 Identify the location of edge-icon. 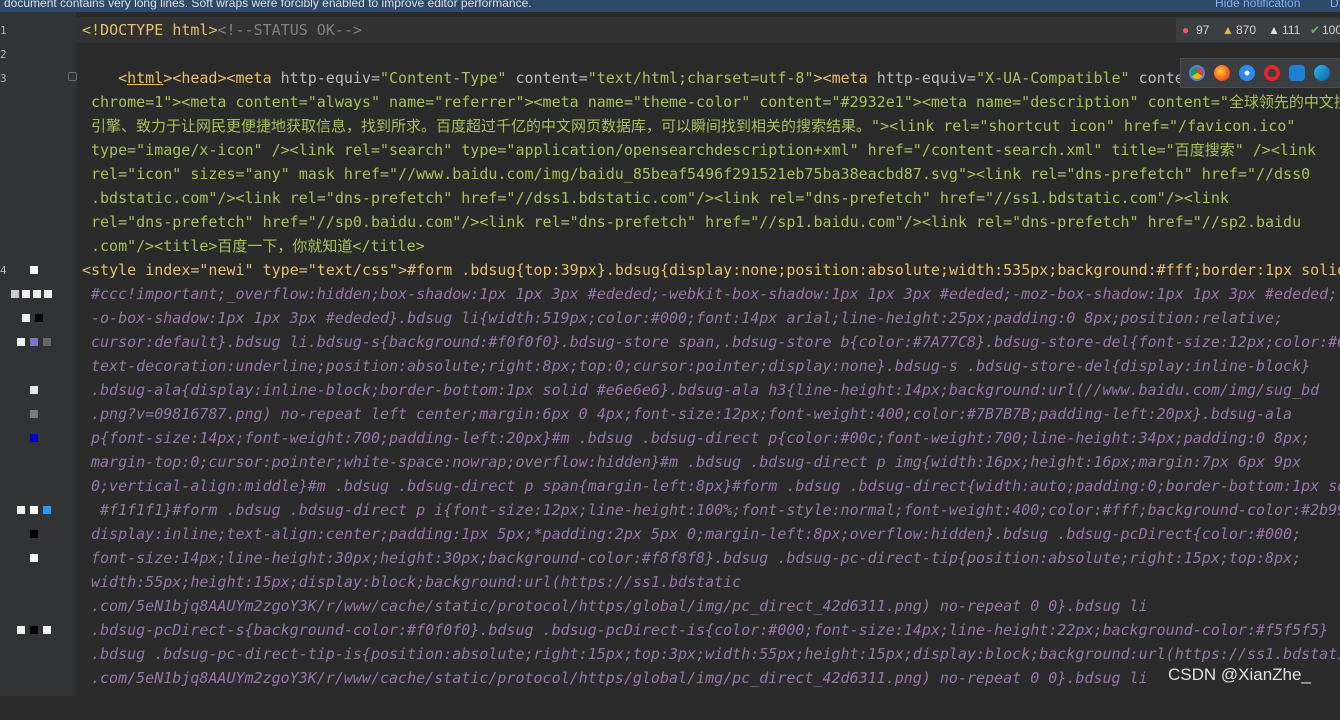
(1322, 73).